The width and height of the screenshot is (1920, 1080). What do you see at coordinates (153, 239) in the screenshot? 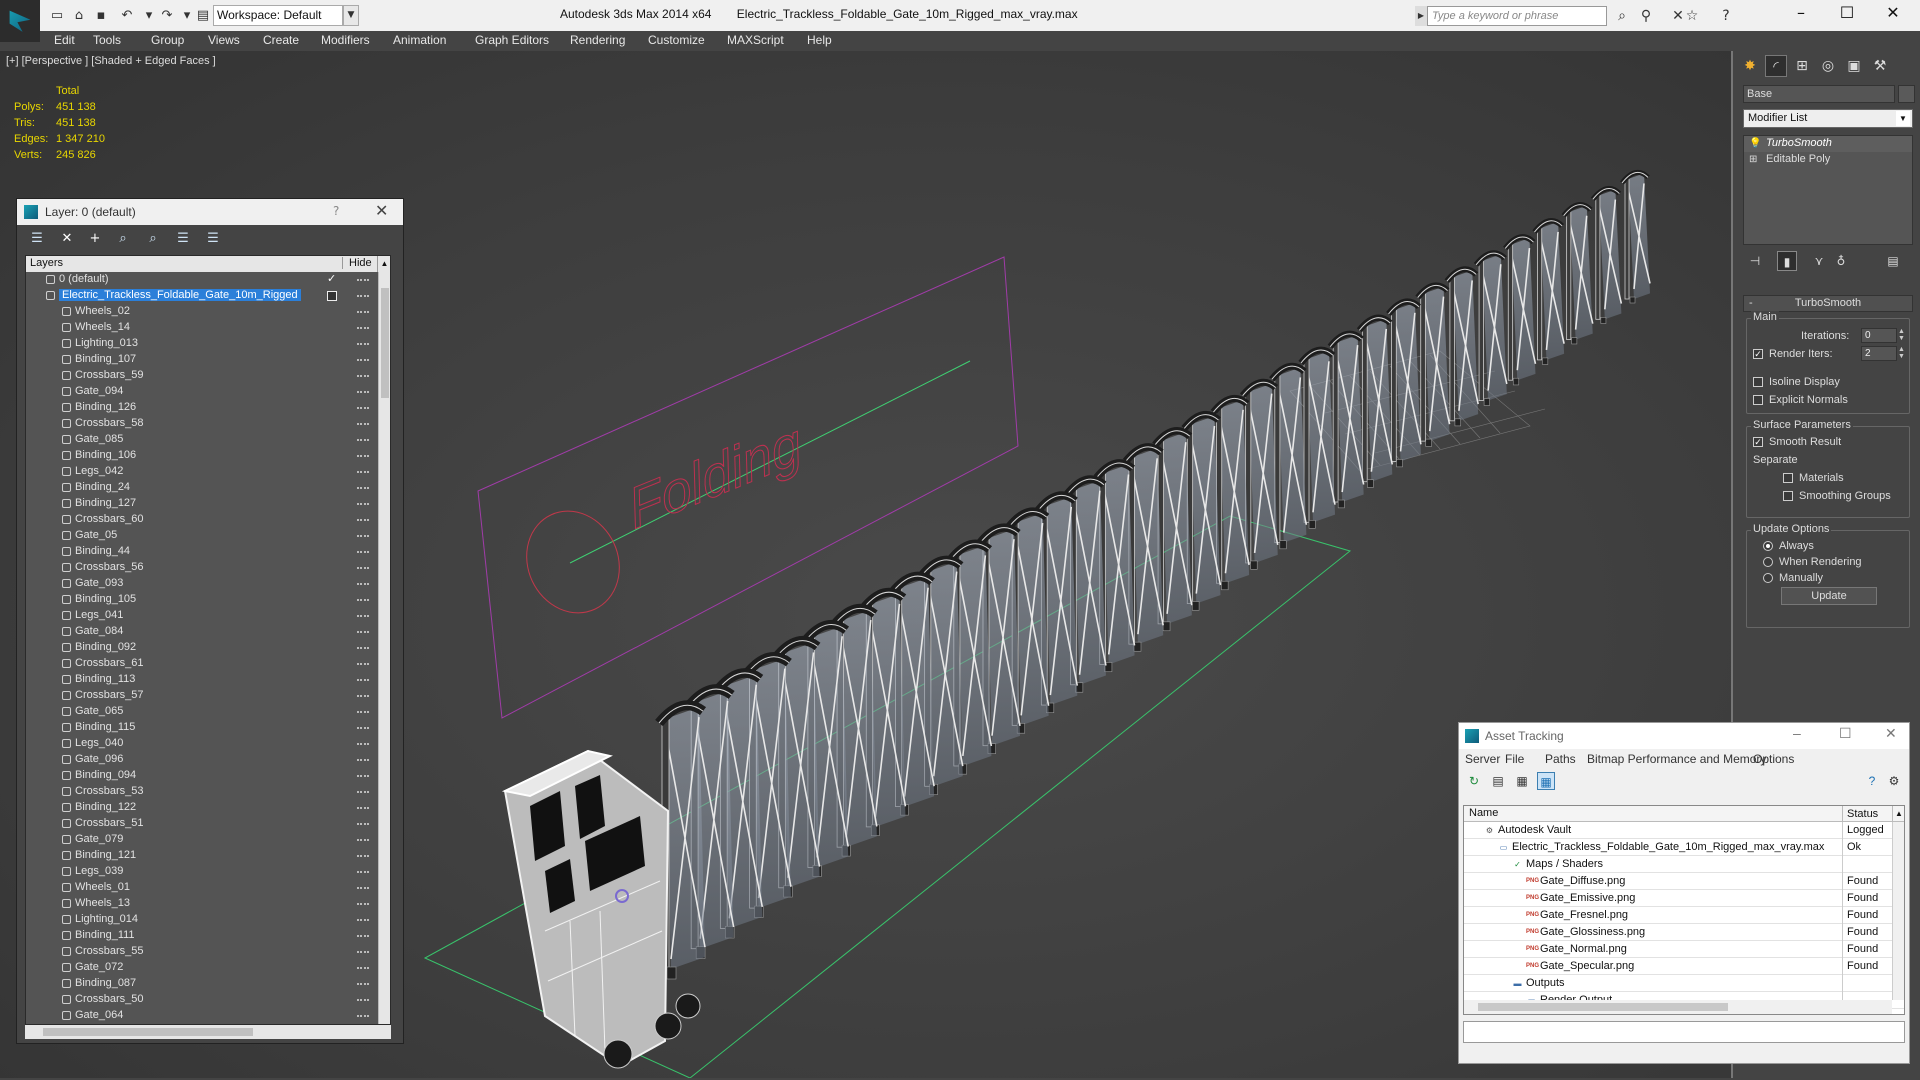
I see `highlight-selected-layer-icon: ⌕` at bounding box center [153, 239].